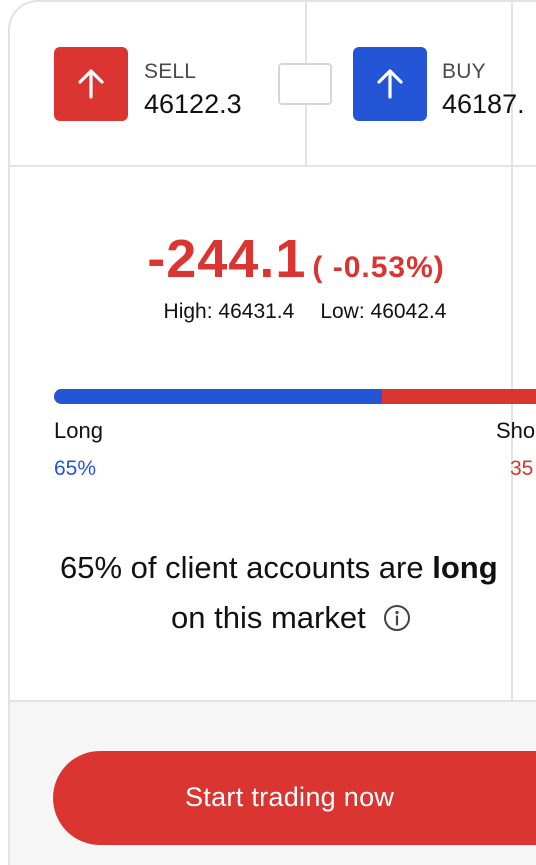  What do you see at coordinates (290, 797) in the screenshot?
I see `start-trading-label: Start trading now` at bounding box center [290, 797].